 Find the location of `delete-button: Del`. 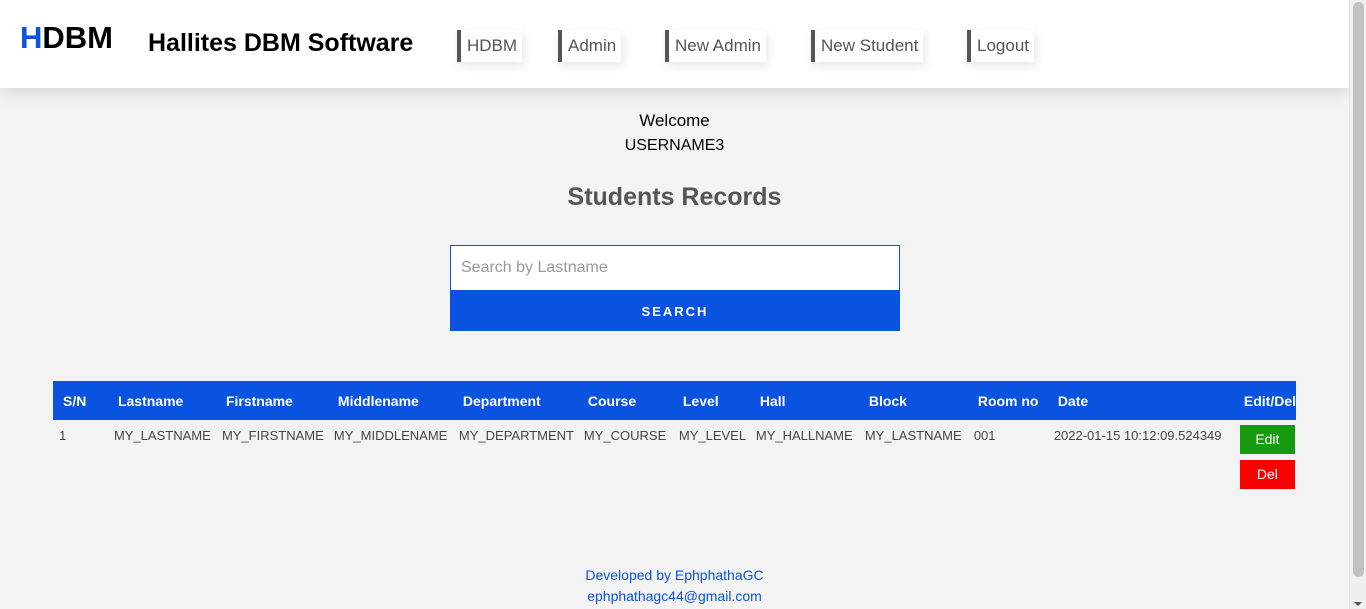

delete-button: Del is located at coordinates (1267, 474).